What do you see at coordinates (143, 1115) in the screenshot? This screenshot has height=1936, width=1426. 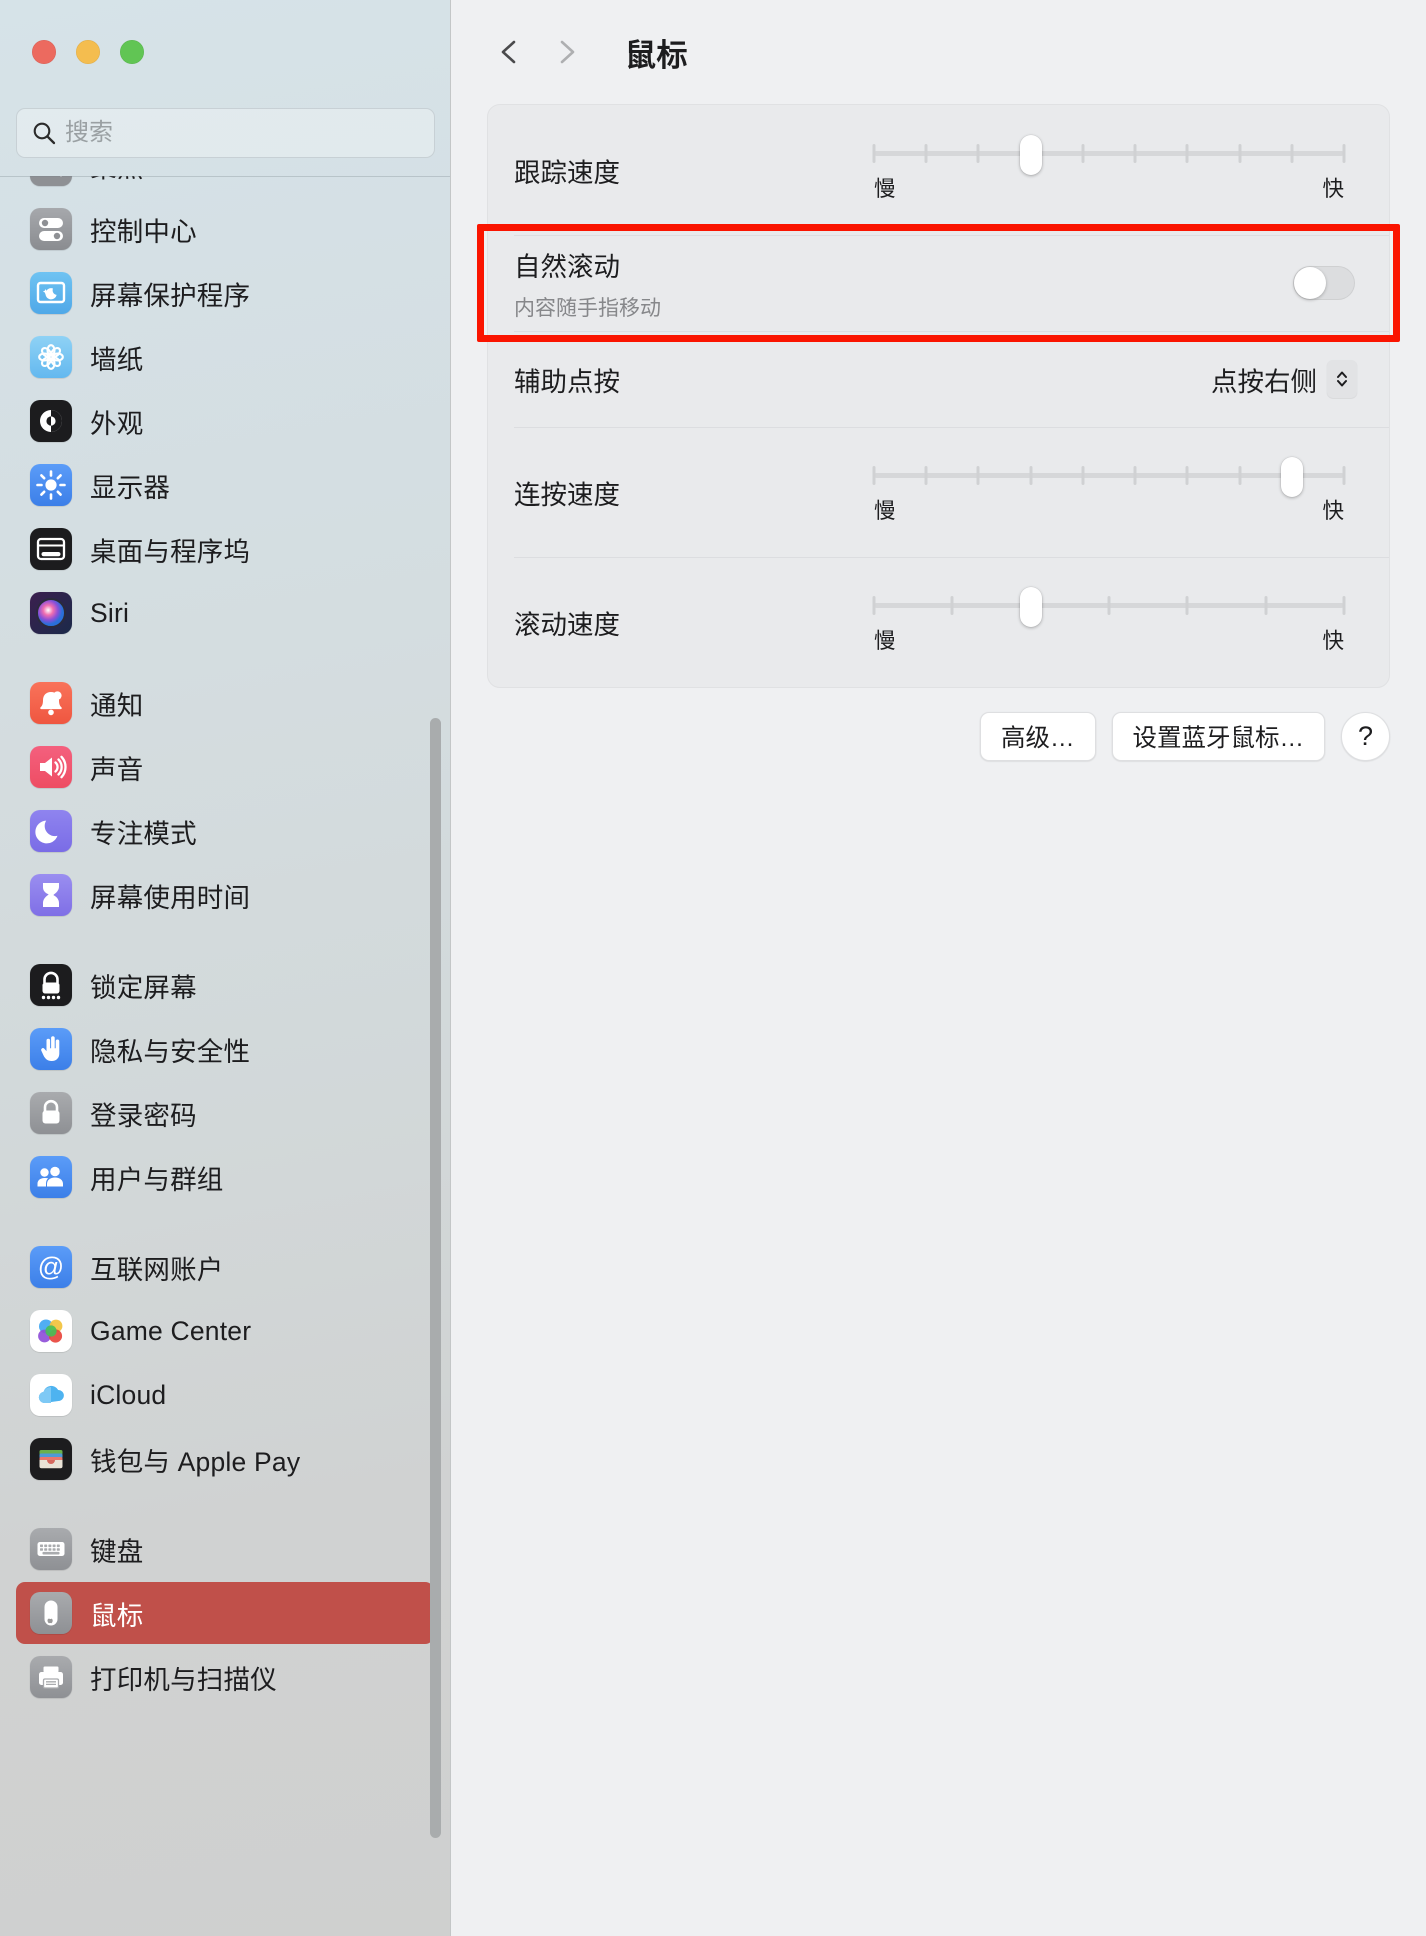 I see `sidebar-item-label: 登录密码` at bounding box center [143, 1115].